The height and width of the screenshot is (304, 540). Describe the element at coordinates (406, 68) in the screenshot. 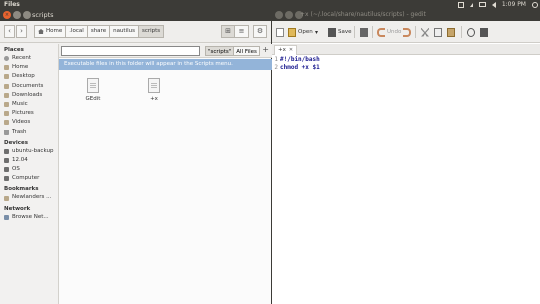

I see `code-line: 2 chmod +x $1` at that location.